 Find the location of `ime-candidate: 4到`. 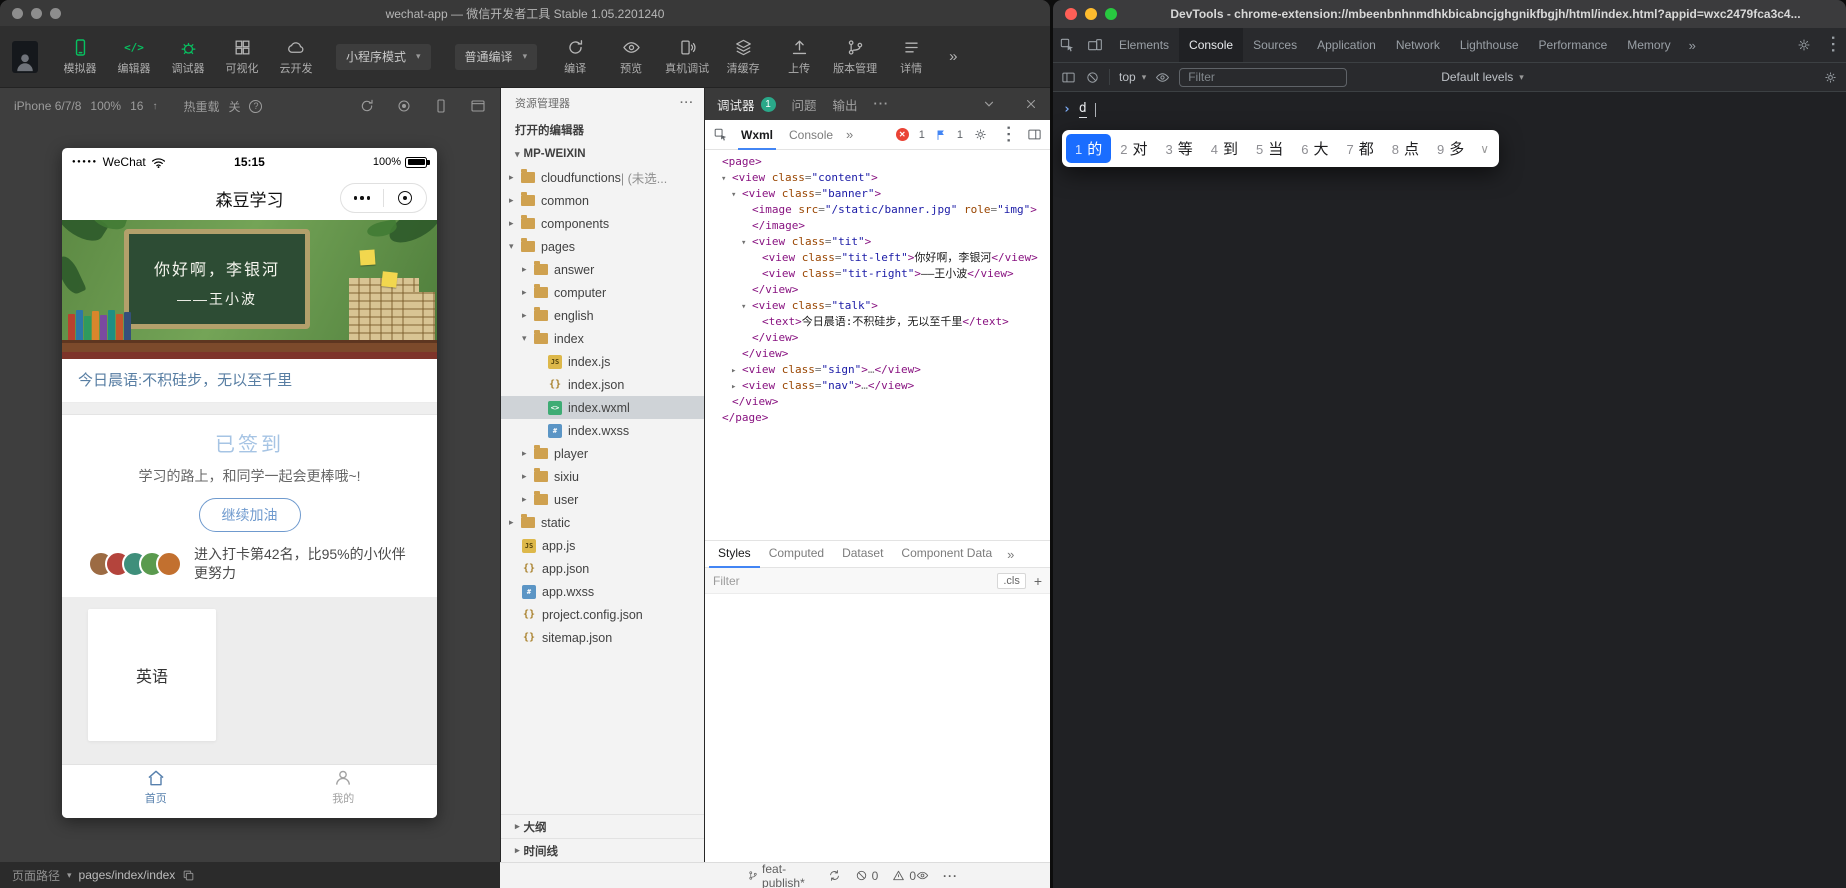

ime-candidate: 4到 is located at coordinates (1224, 148).